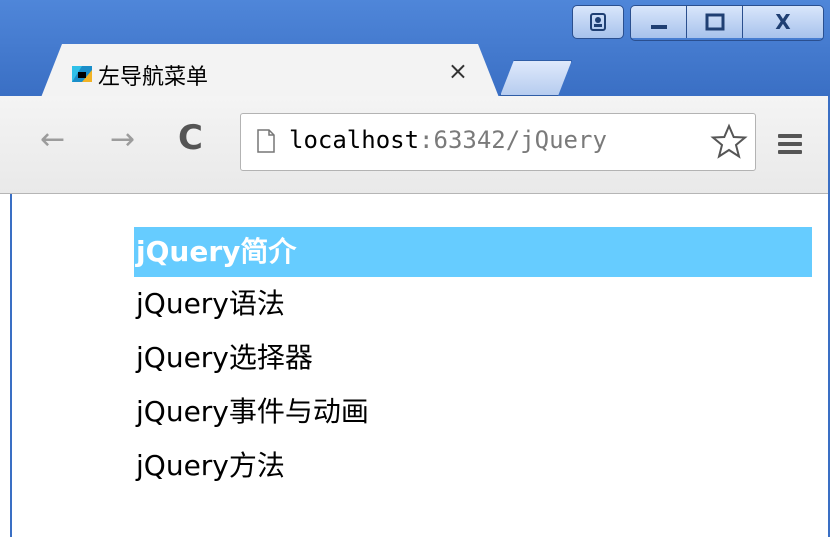  I want to click on user-profile-button, so click(598, 22).